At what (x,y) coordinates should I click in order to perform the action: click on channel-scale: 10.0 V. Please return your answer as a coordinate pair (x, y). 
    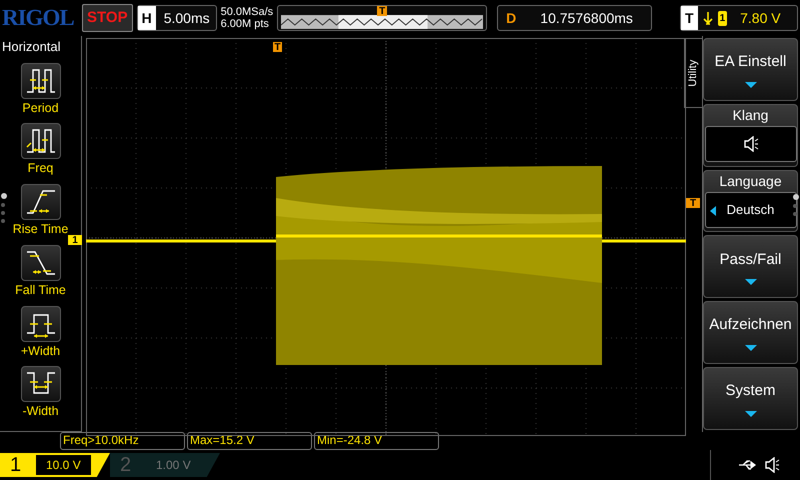
    Looking at the image, I should click on (63, 465).